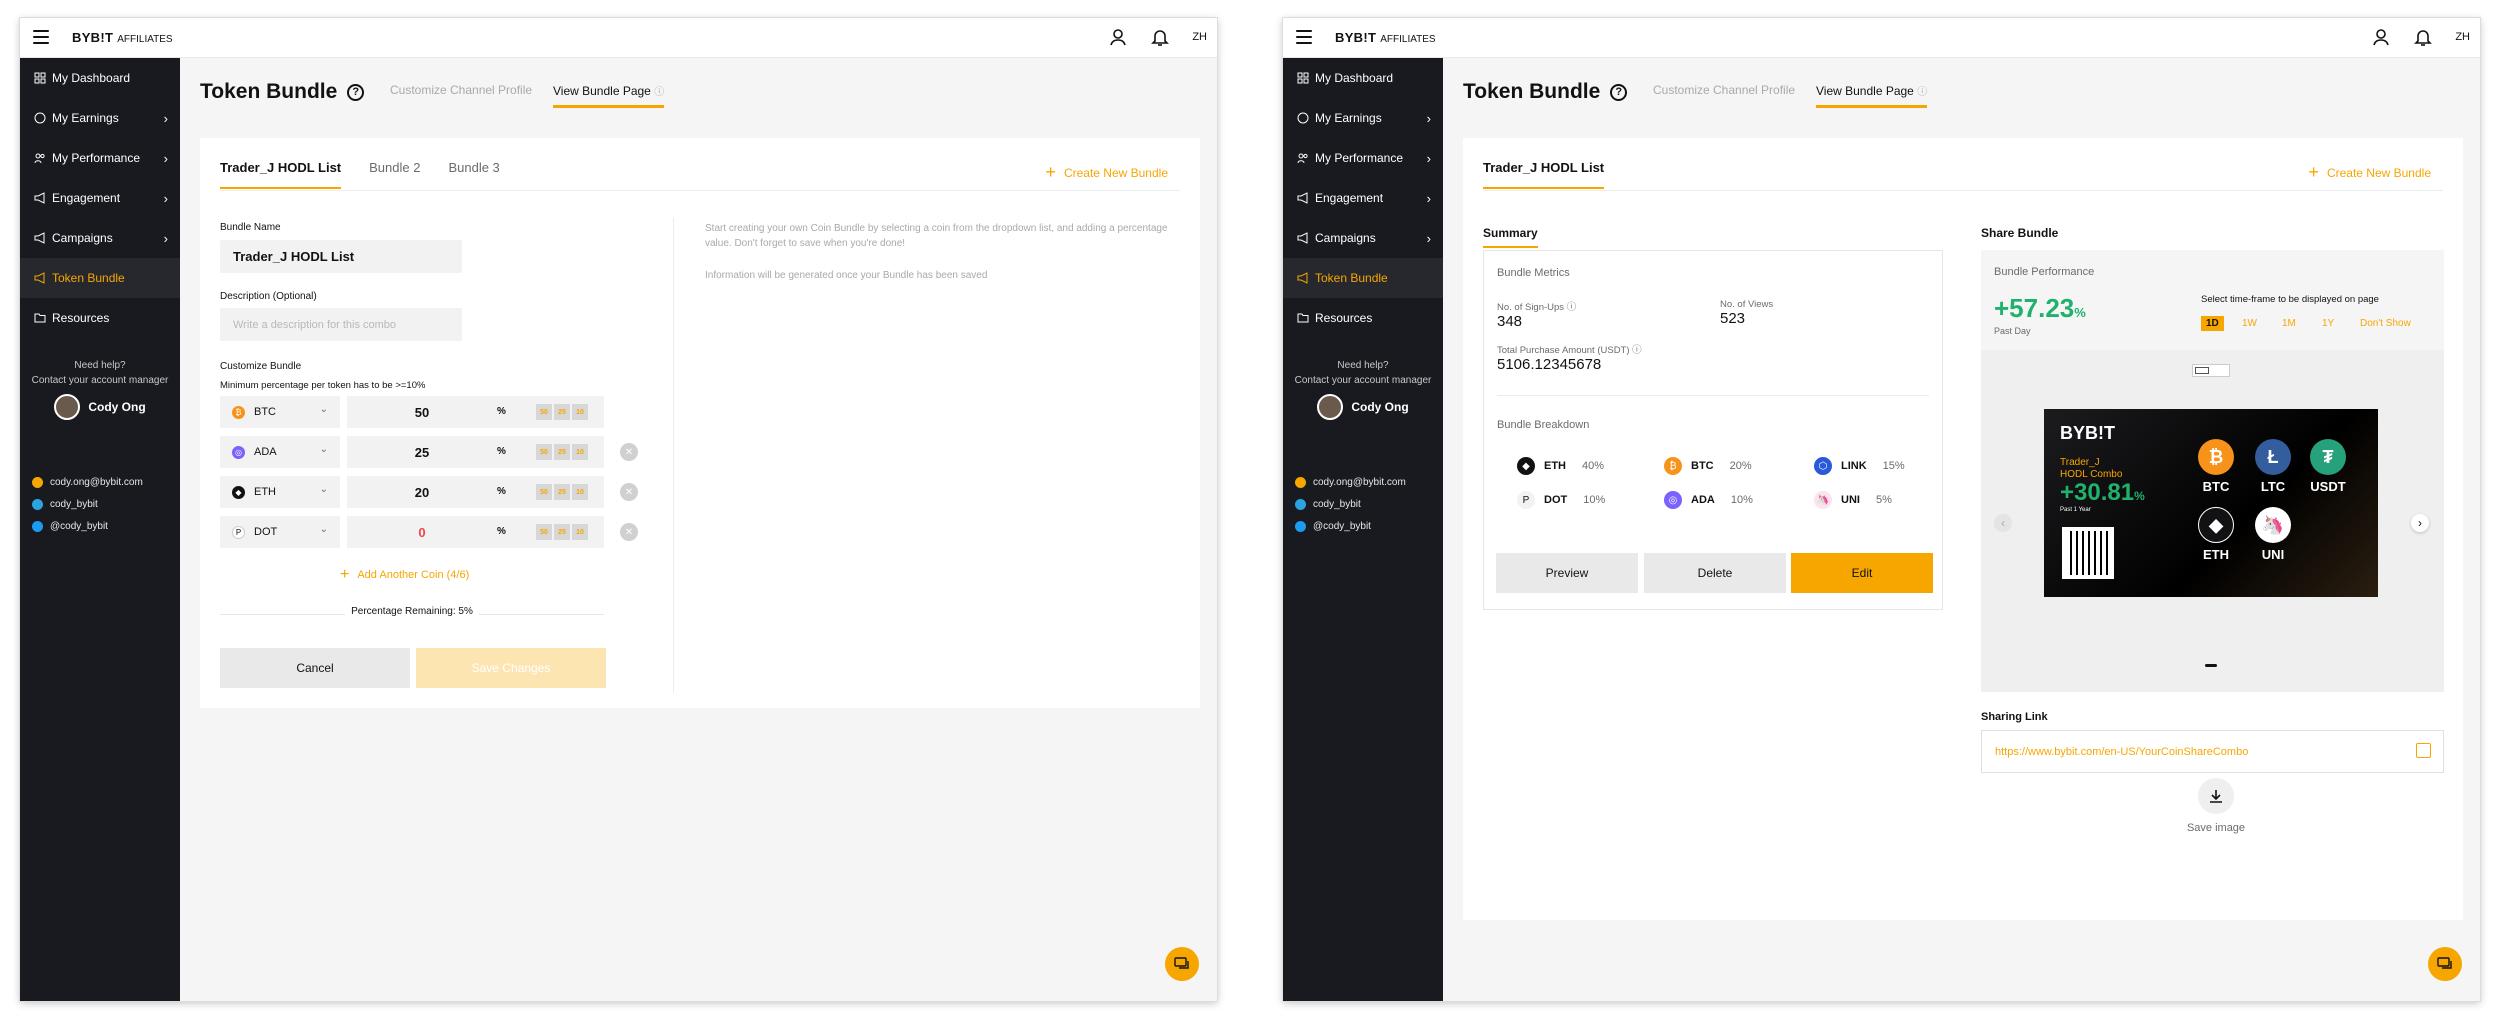  What do you see at coordinates (315, 668) in the screenshot?
I see `cancel-button: Cancel` at bounding box center [315, 668].